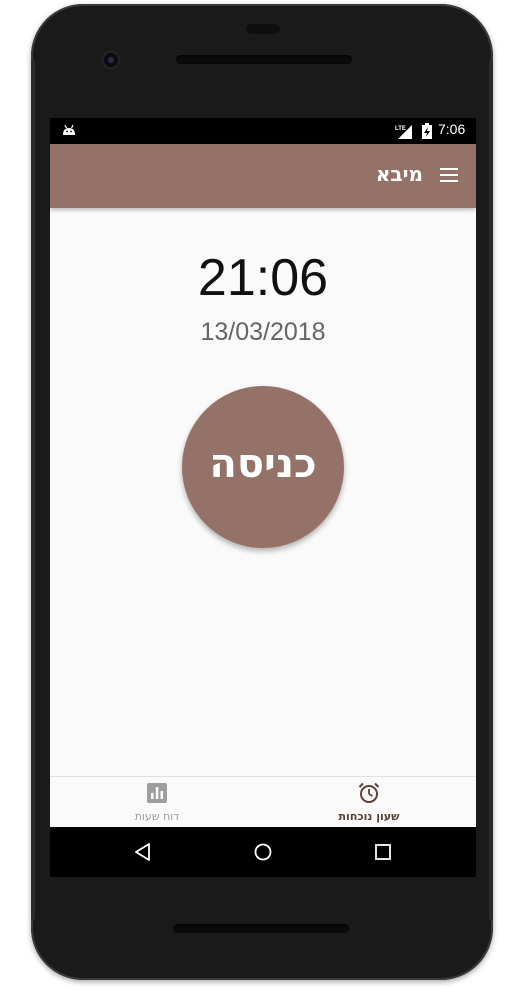 This screenshot has height=1000, width=519. I want to click on bar-chart-icon, so click(157, 793).